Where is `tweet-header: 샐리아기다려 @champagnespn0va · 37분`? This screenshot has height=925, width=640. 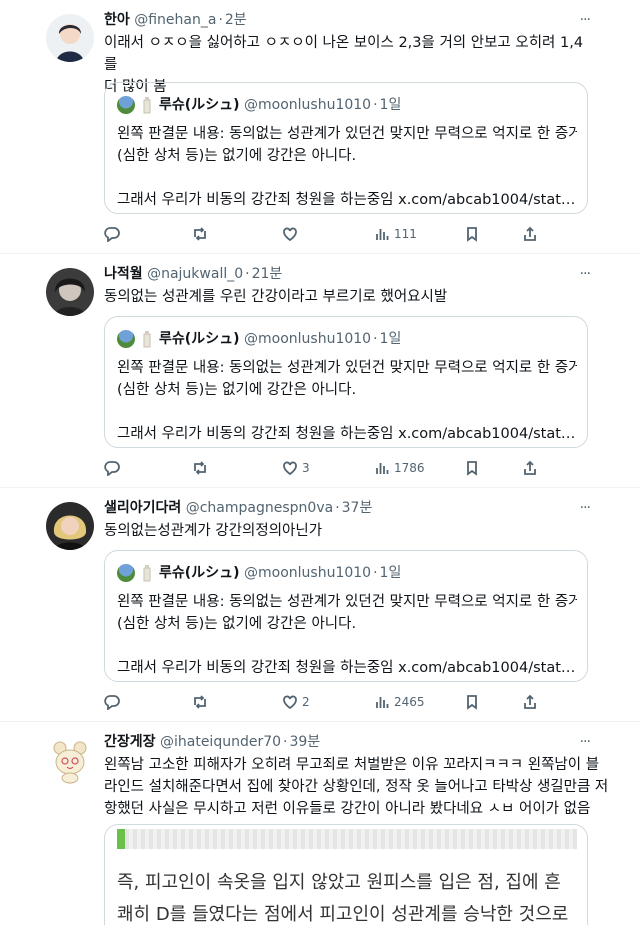
tweet-header: 샐리아기다려 @champagnespn0va · 37분 is located at coordinates (342, 508).